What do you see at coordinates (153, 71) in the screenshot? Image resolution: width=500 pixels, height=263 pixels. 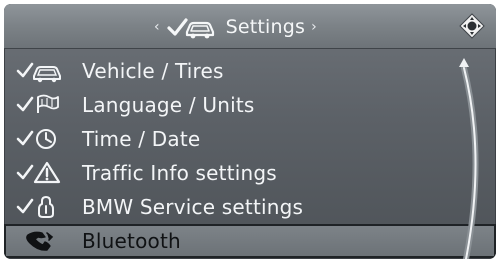 I see `menu-item-label: Vehicle / Tires` at bounding box center [153, 71].